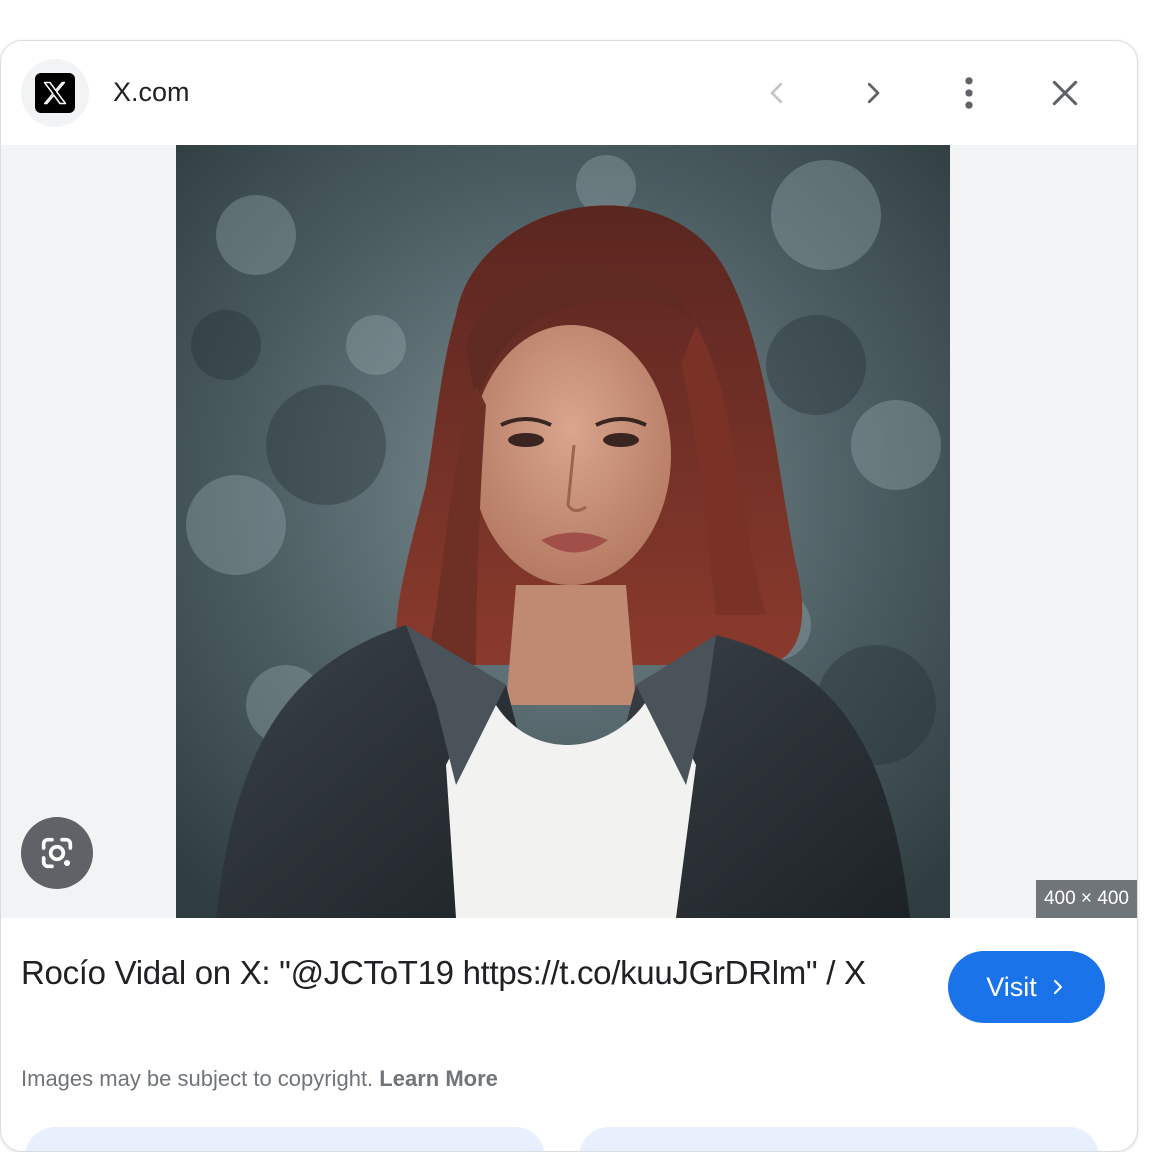  I want to click on google-lens-button, so click(57, 853).